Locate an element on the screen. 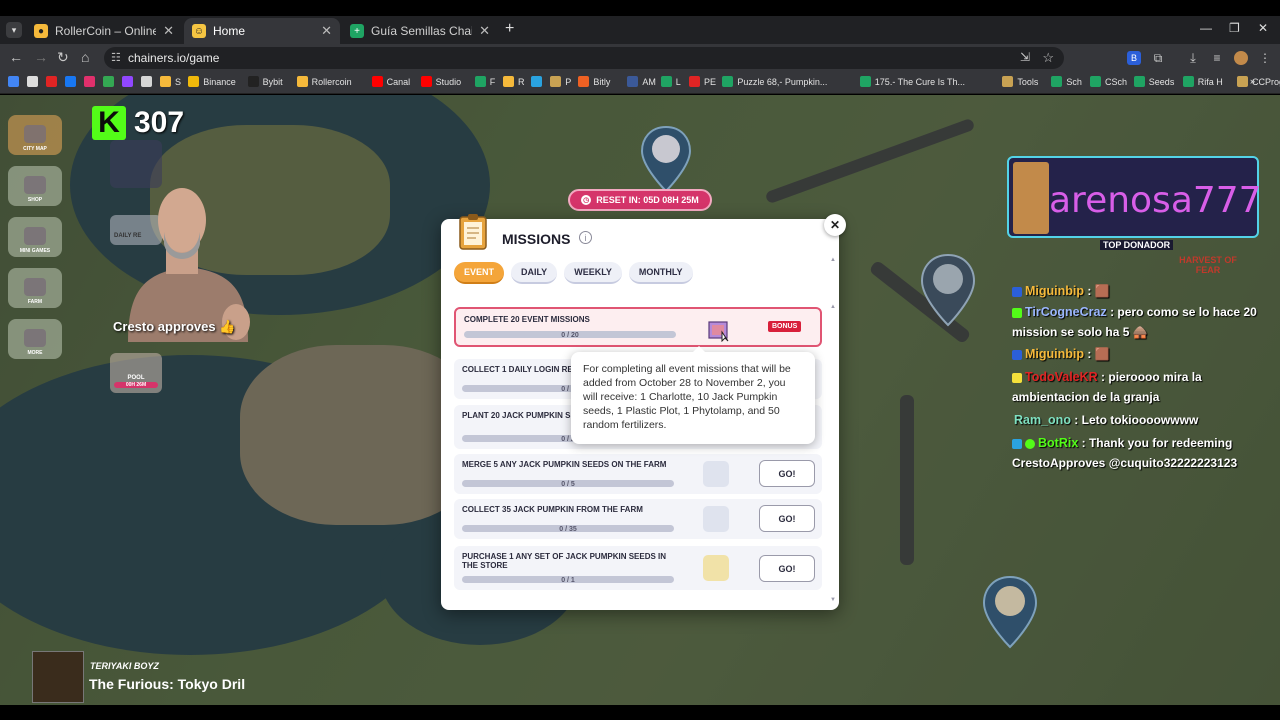 This screenshot has width=1280, height=720. profile-avatar-icon is located at coordinates (1241, 58).